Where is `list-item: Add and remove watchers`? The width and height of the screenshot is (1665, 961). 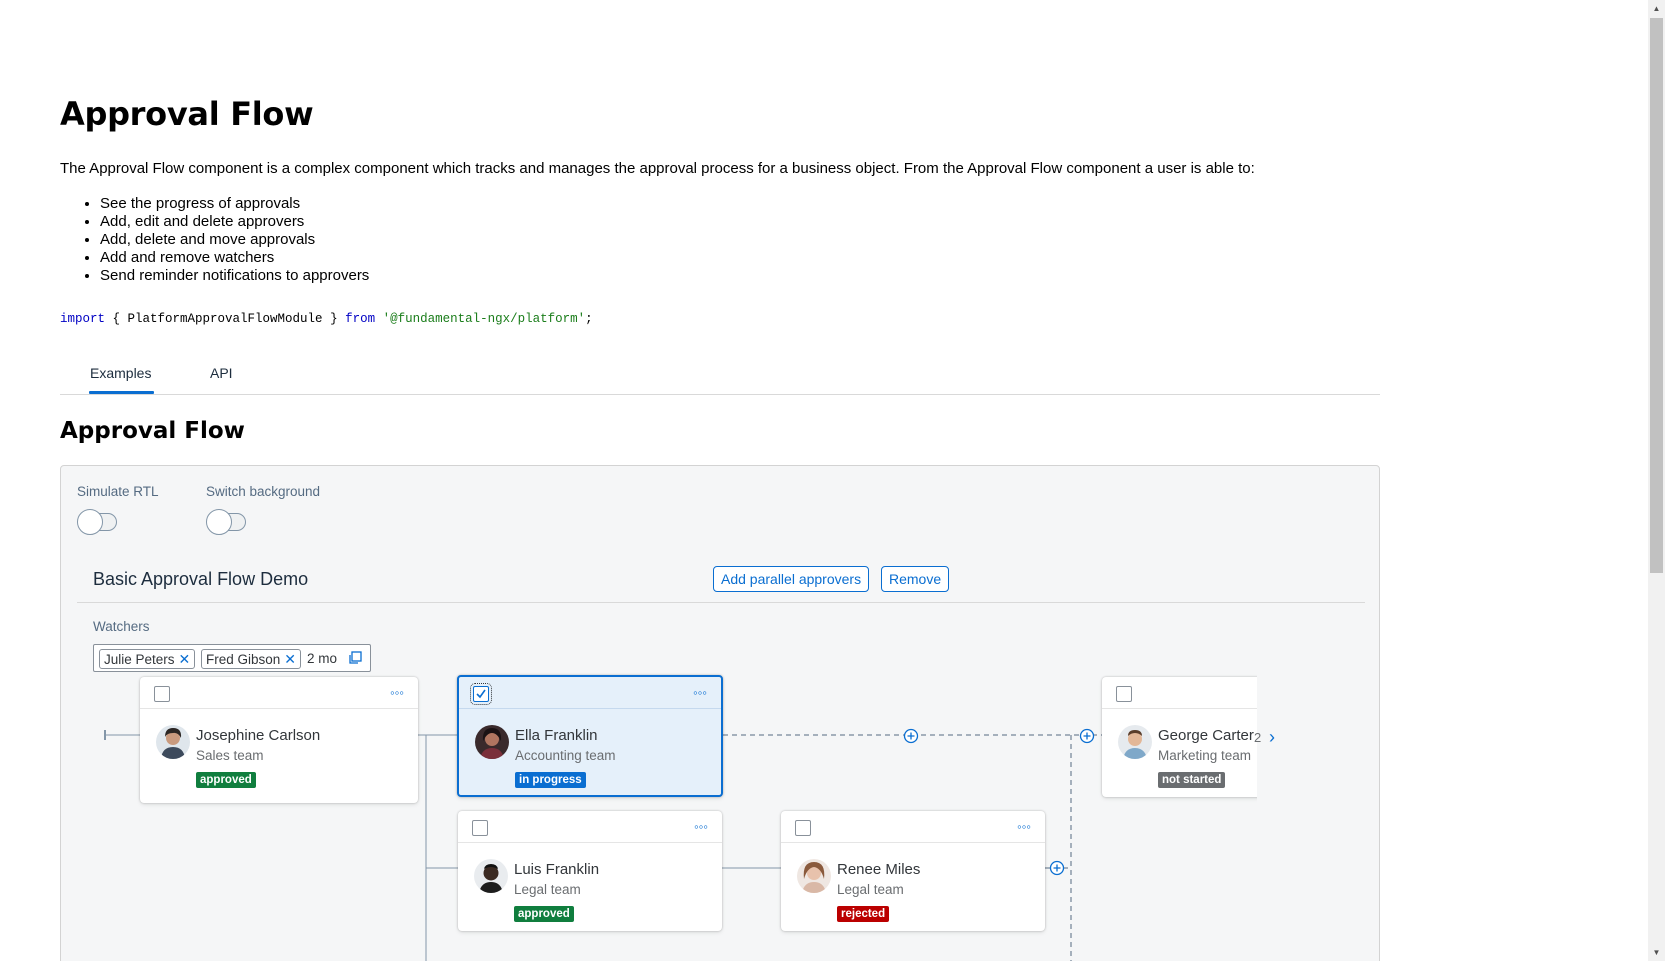
list-item: Add and remove watchers is located at coordinates (234, 258).